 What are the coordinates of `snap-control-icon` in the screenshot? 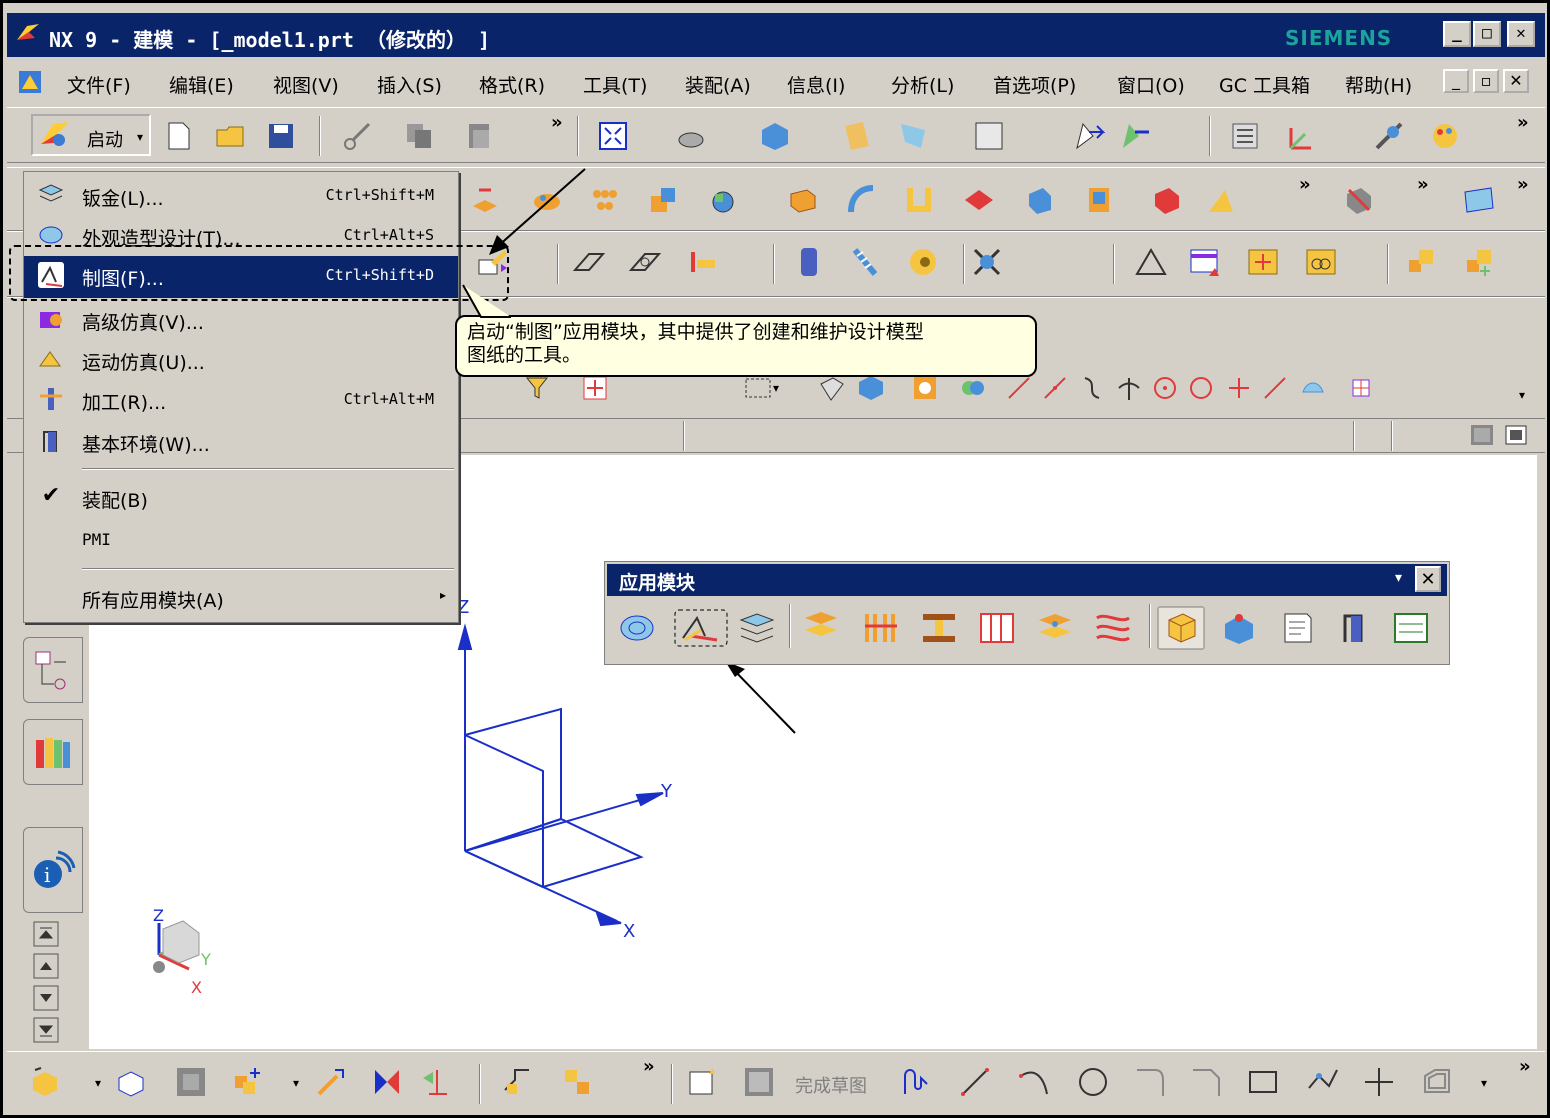 It's located at (1093, 388).